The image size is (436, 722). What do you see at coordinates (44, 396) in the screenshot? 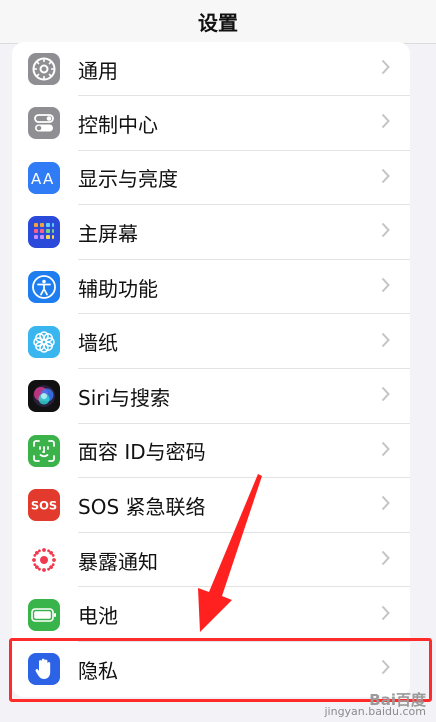
I see `siri-icon` at bounding box center [44, 396].